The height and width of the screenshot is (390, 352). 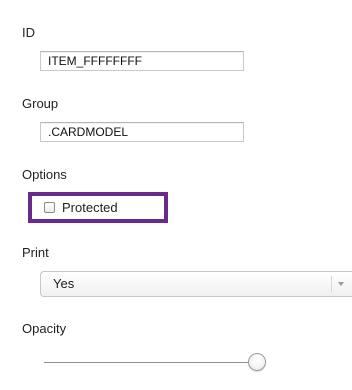 I want to click on opacity-slider-track, so click(x=151, y=362).